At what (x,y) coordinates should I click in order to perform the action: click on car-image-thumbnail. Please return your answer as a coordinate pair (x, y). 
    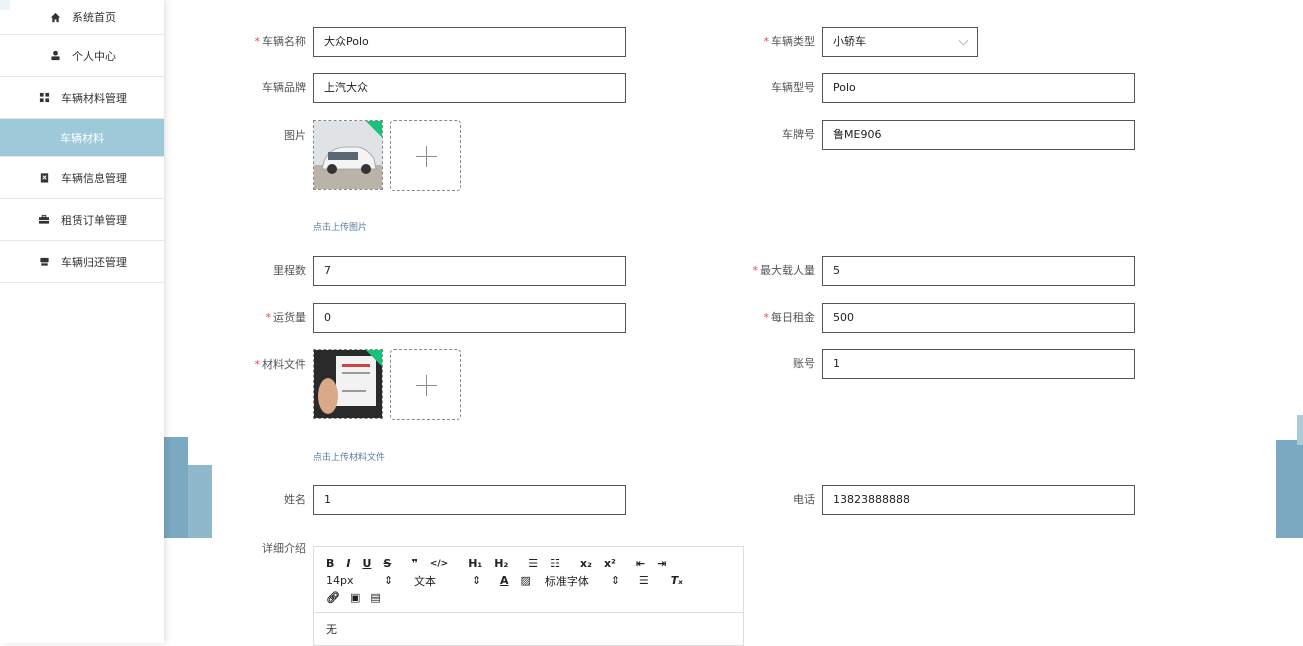
    Looking at the image, I should click on (348, 155).